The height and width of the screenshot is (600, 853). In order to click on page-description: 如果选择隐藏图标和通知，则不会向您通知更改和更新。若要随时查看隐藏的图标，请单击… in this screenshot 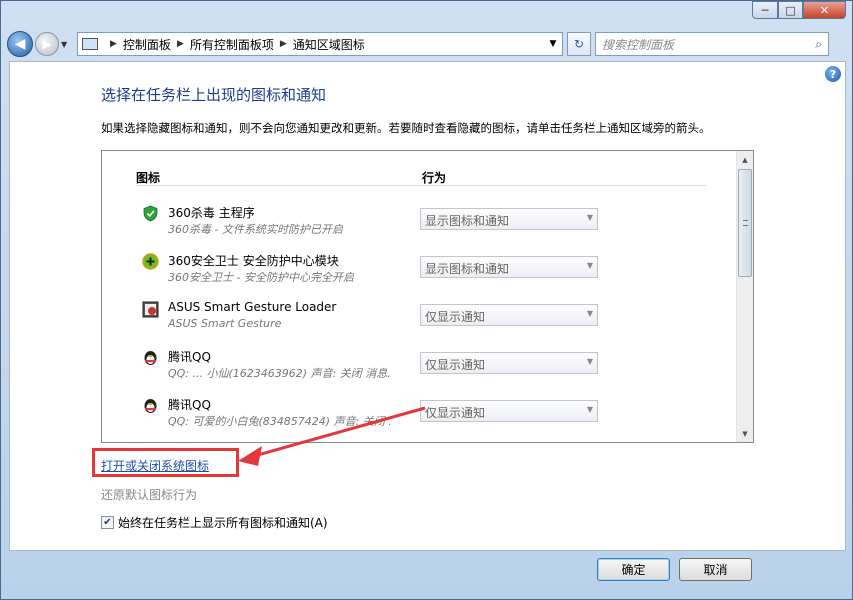, I will do `click(406, 128)`.